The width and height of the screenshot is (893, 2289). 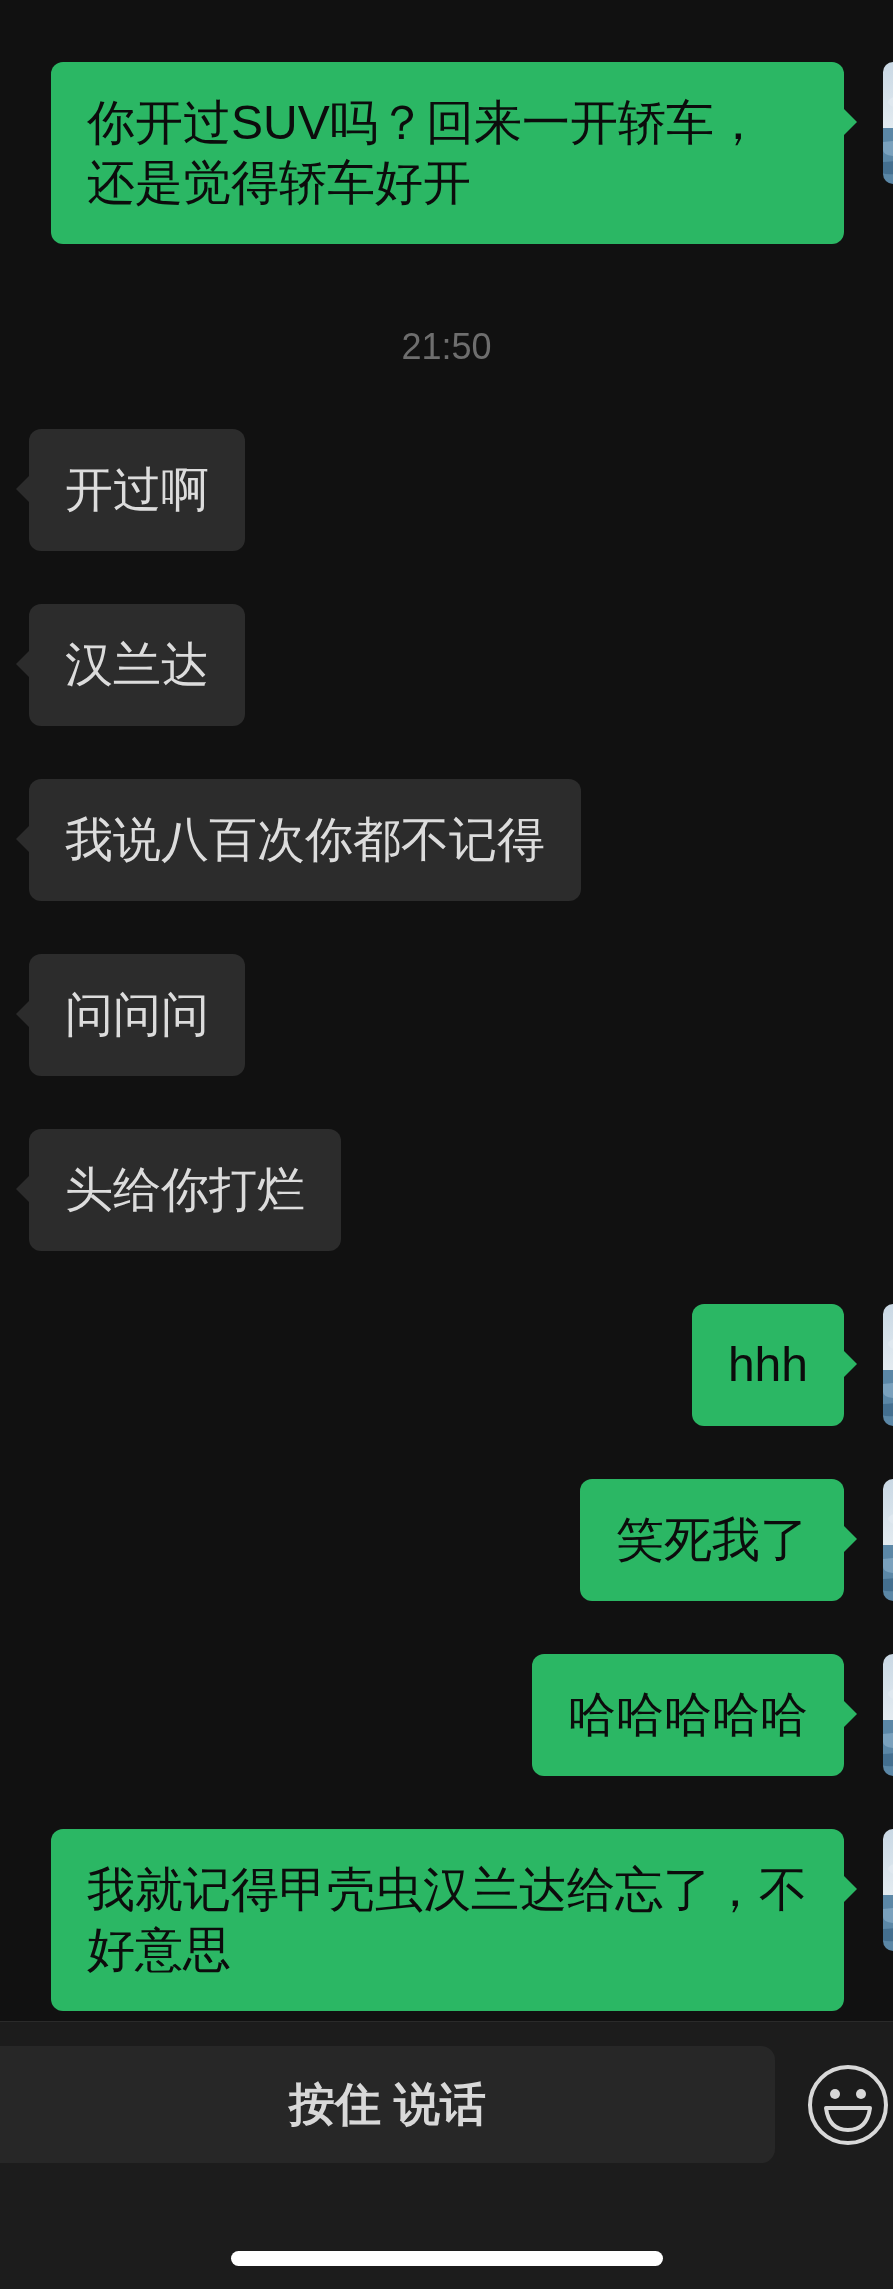 What do you see at coordinates (446, 346) in the screenshot?
I see `timestamp: 21:50` at bounding box center [446, 346].